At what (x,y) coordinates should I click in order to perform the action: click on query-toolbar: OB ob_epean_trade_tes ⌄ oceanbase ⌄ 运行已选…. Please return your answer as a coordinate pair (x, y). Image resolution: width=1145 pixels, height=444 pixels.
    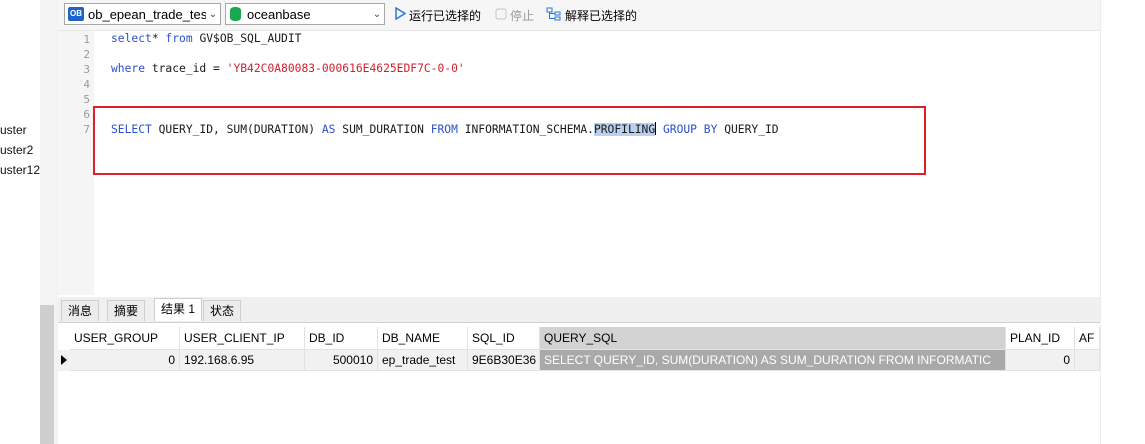
    Looking at the image, I should click on (580, 15).